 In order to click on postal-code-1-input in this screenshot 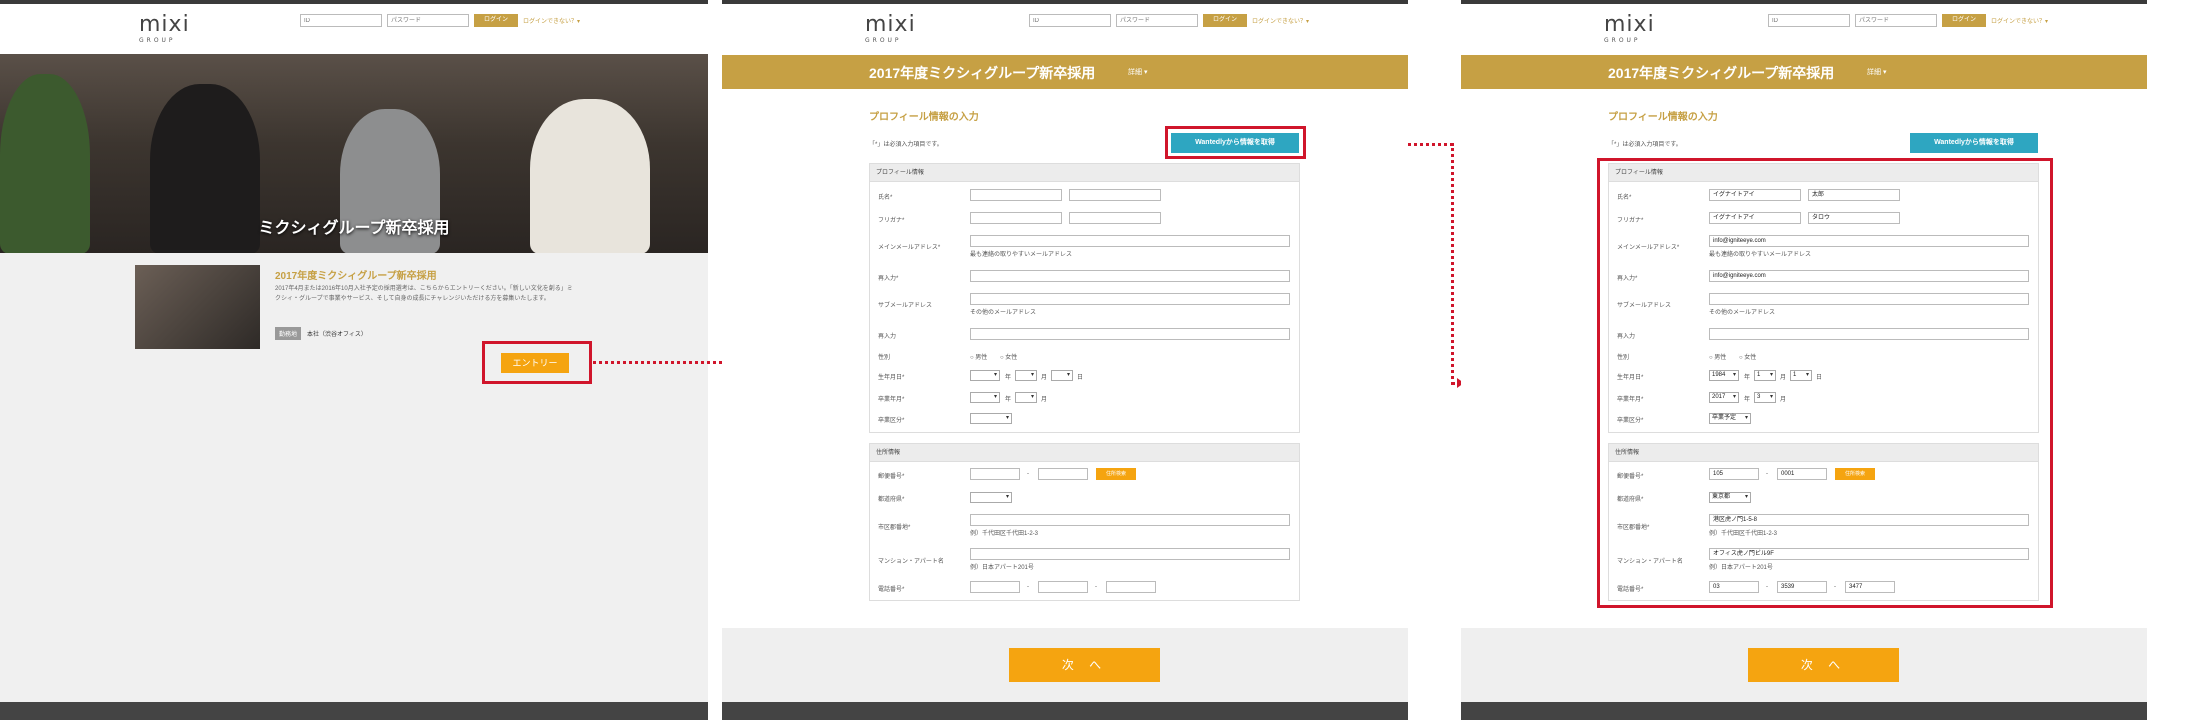, I will do `click(995, 474)`.